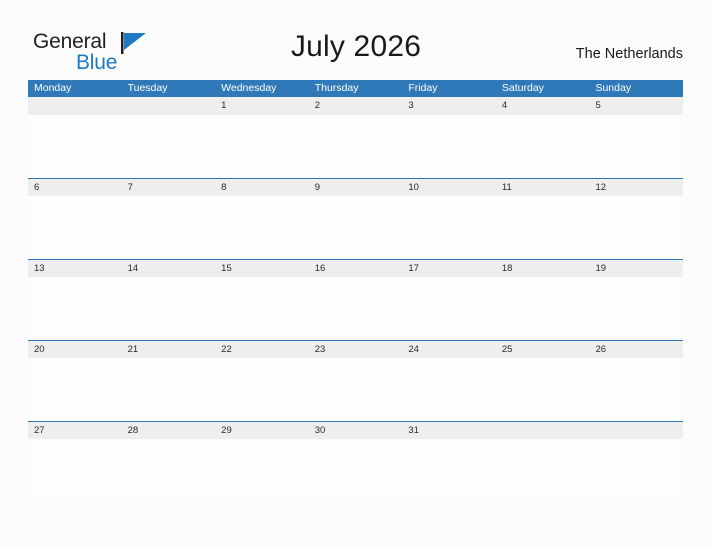  I want to click on day-cell: 26, so click(636, 349).